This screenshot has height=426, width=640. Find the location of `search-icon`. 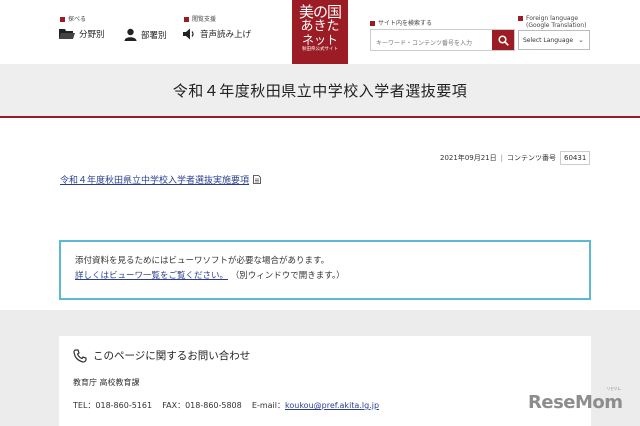

search-icon is located at coordinates (503, 40).